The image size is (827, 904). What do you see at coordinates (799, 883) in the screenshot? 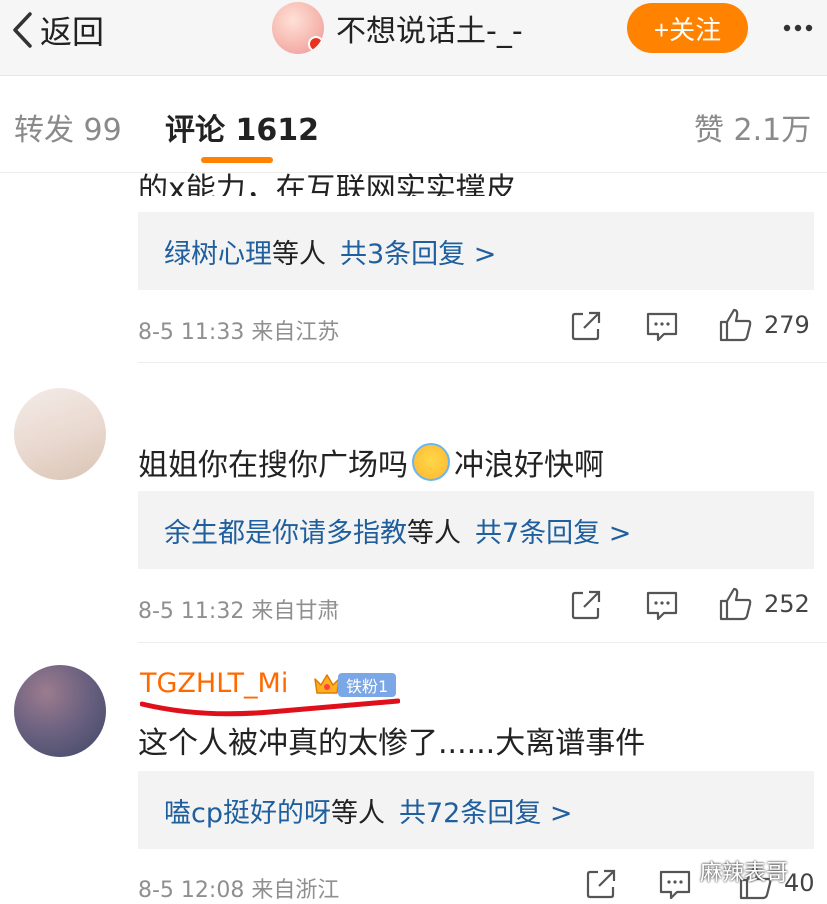
I see `like-count: 40` at bounding box center [799, 883].